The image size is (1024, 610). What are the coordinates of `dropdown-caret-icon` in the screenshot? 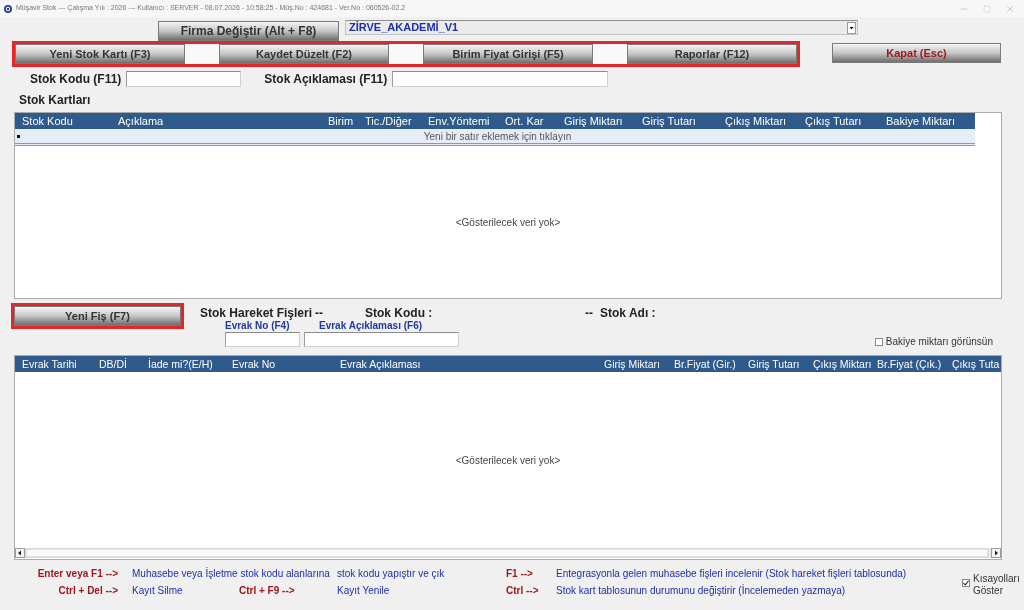 It's located at (851, 27).